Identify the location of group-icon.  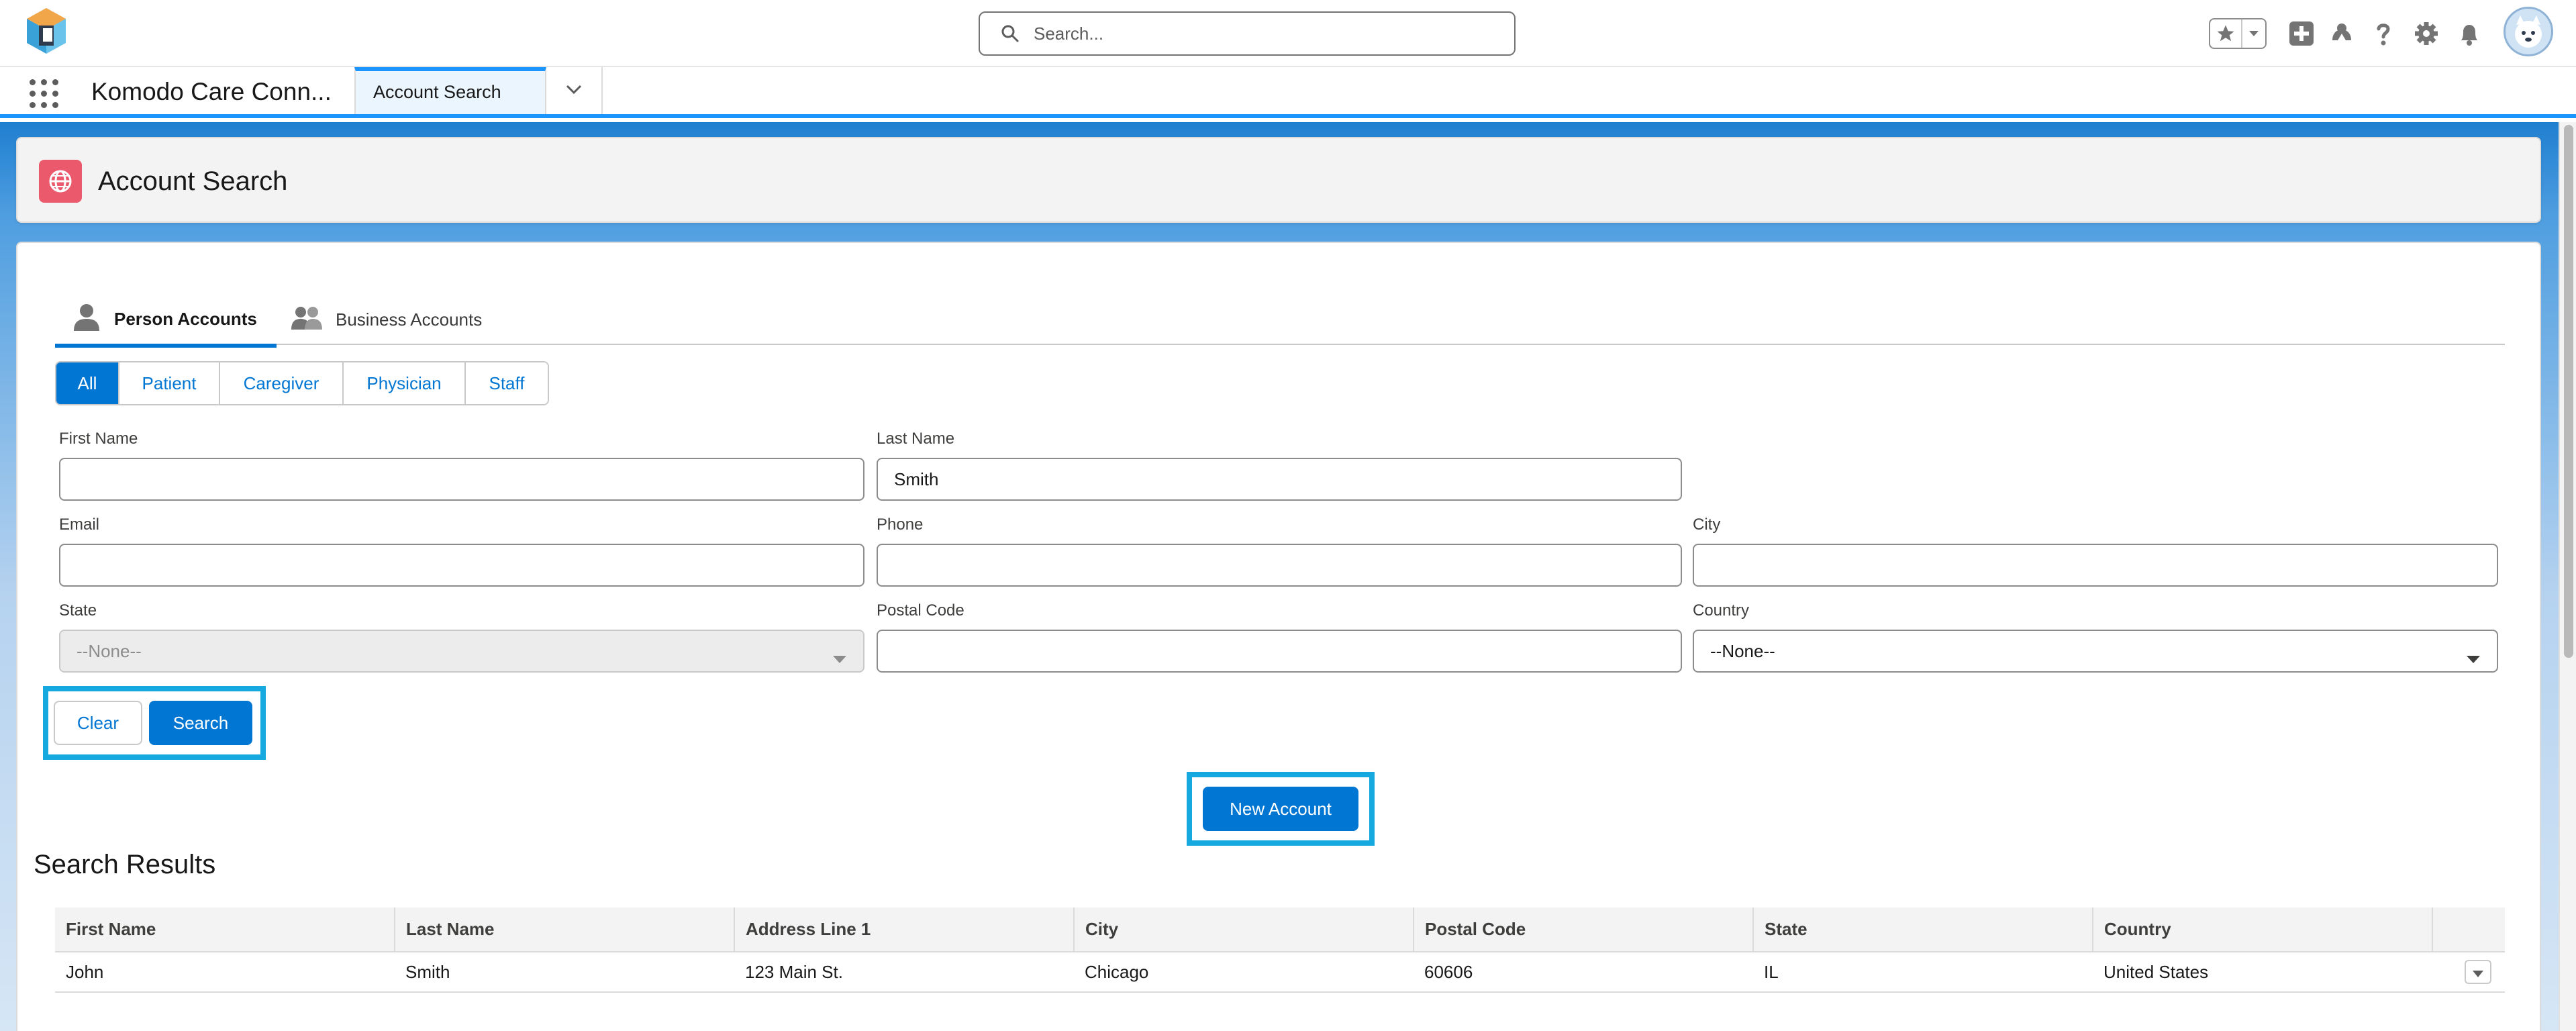
(307, 320).